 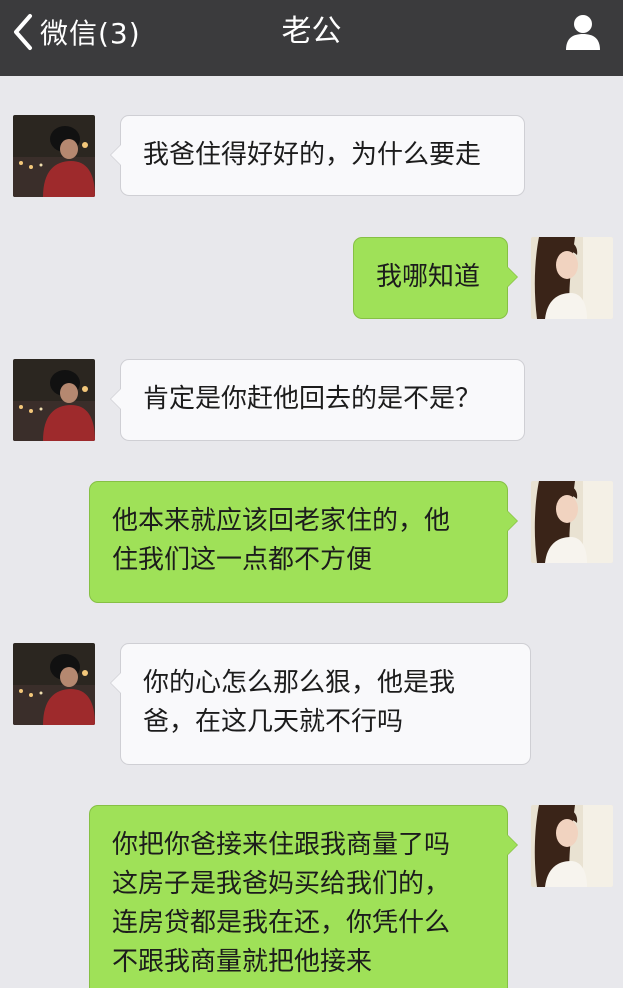 I want to click on message-bubble-incoming: 你的心怎么那么狠，他是我 爸，在这几天就不行吗, so click(x=320, y=704).